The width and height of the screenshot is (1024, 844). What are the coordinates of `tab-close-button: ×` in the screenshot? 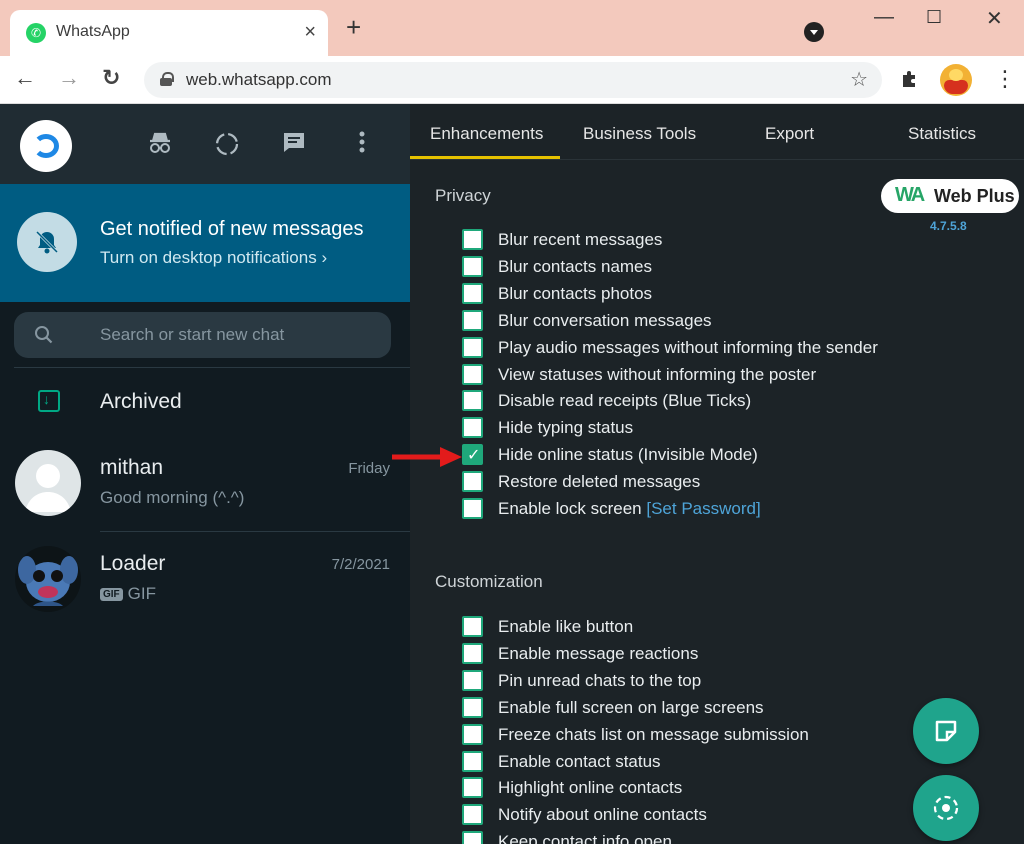 It's located at (310, 32).